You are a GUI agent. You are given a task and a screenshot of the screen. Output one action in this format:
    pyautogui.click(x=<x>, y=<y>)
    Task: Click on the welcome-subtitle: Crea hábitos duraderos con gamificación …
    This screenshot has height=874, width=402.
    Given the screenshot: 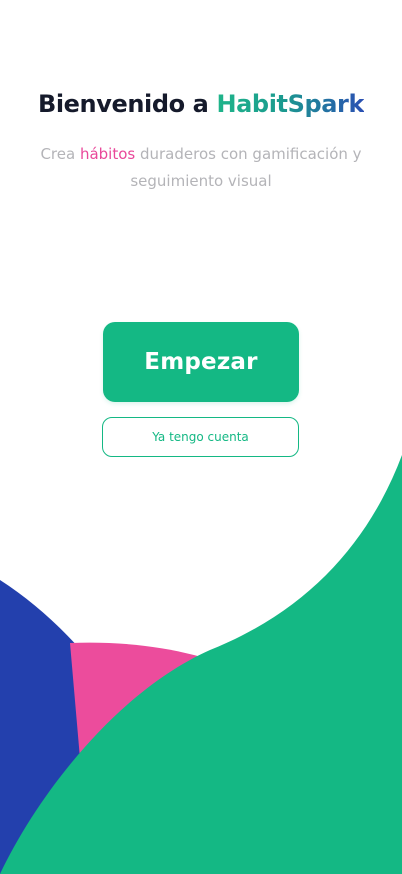 What is the action you would take?
    pyautogui.click(x=201, y=168)
    